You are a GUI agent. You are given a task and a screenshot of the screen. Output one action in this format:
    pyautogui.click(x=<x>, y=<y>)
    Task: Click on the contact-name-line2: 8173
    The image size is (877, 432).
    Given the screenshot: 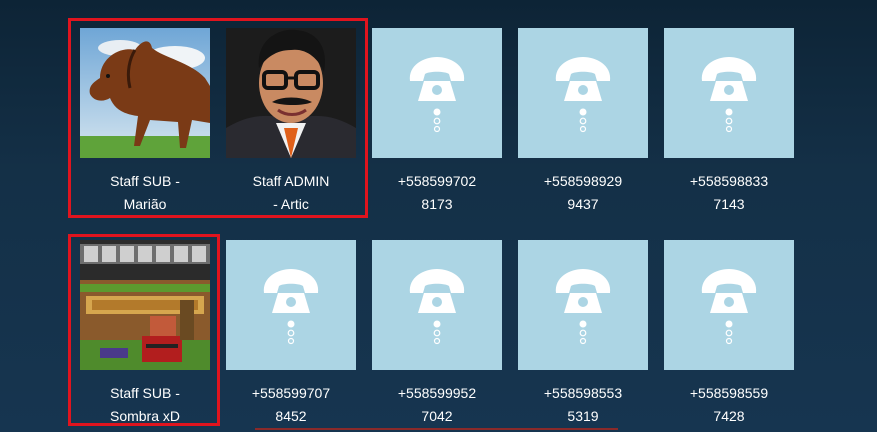 What is the action you would take?
    pyautogui.click(x=437, y=204)
    